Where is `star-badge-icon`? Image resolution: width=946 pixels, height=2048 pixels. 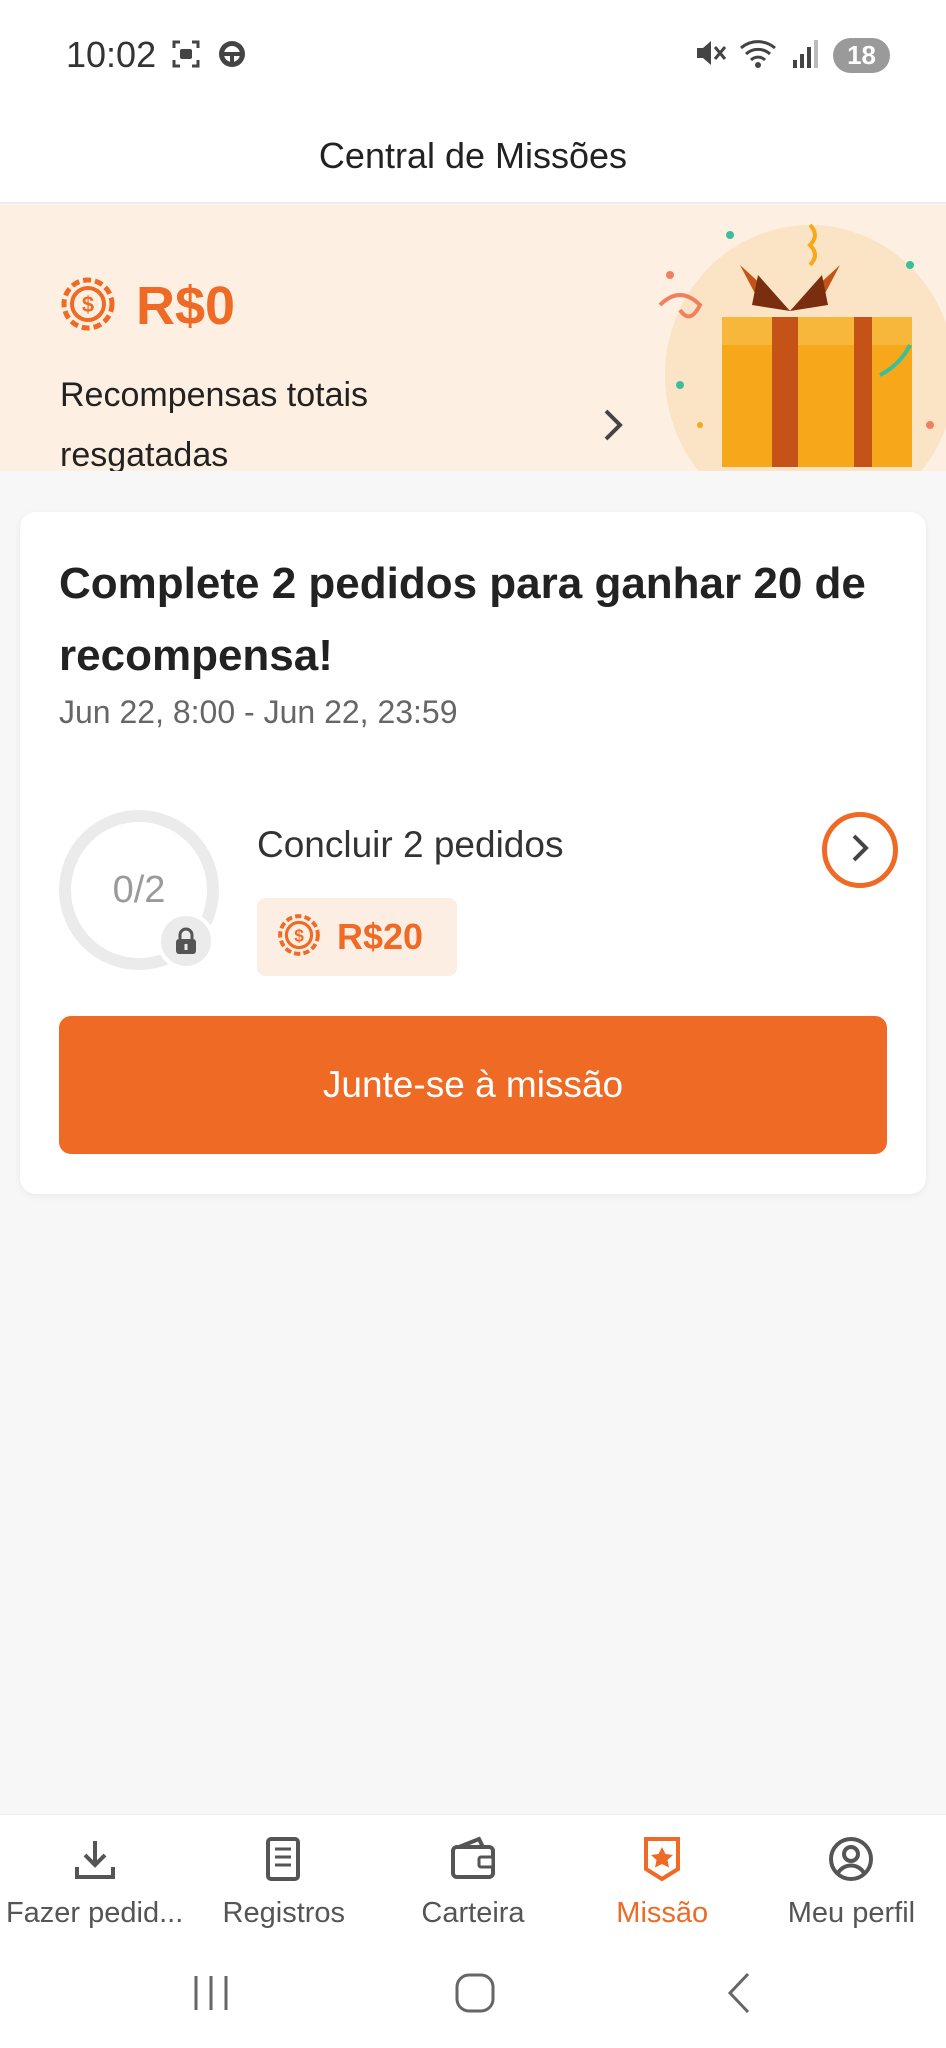
star-badge-icon is located at coordinates (662, 1859).